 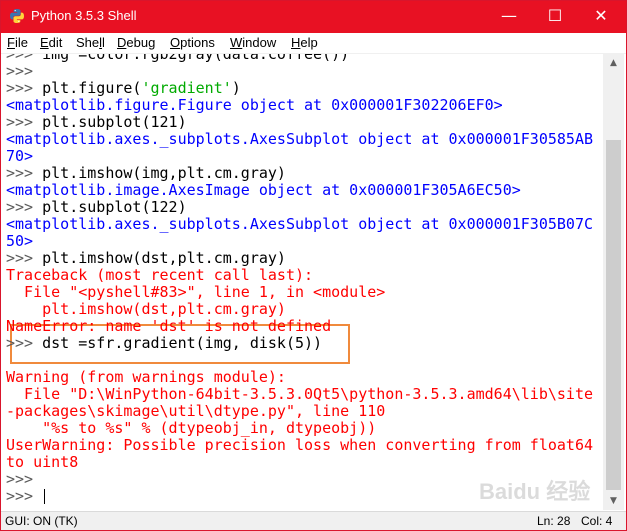 I want to click on shell-line: >>> dst =sfr.gradient(img, disk(5)), so click(x=164, y=343).